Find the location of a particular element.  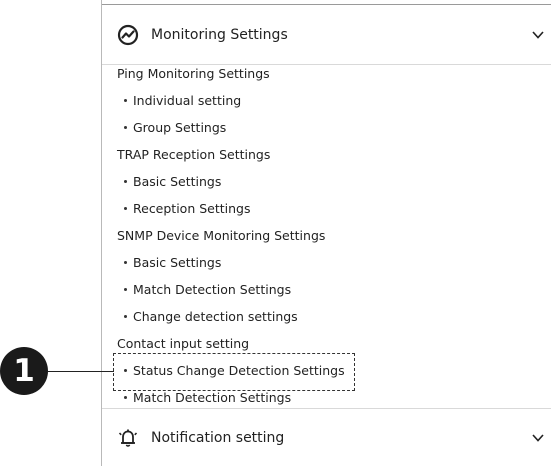

menu-item-snmp-match-detection-settings: Match Detection Settings is located at coordinates (326, 293).